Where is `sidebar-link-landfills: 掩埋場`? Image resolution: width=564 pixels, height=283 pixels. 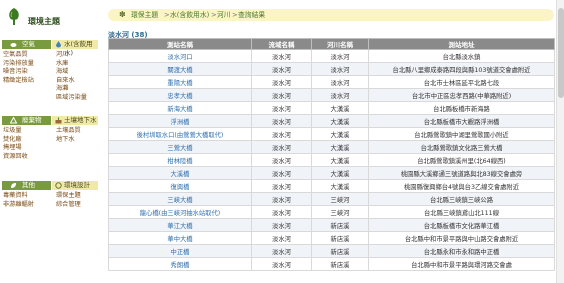
sidebar-link-landfills: 掩埋場 is located at coordinates (15, 148).